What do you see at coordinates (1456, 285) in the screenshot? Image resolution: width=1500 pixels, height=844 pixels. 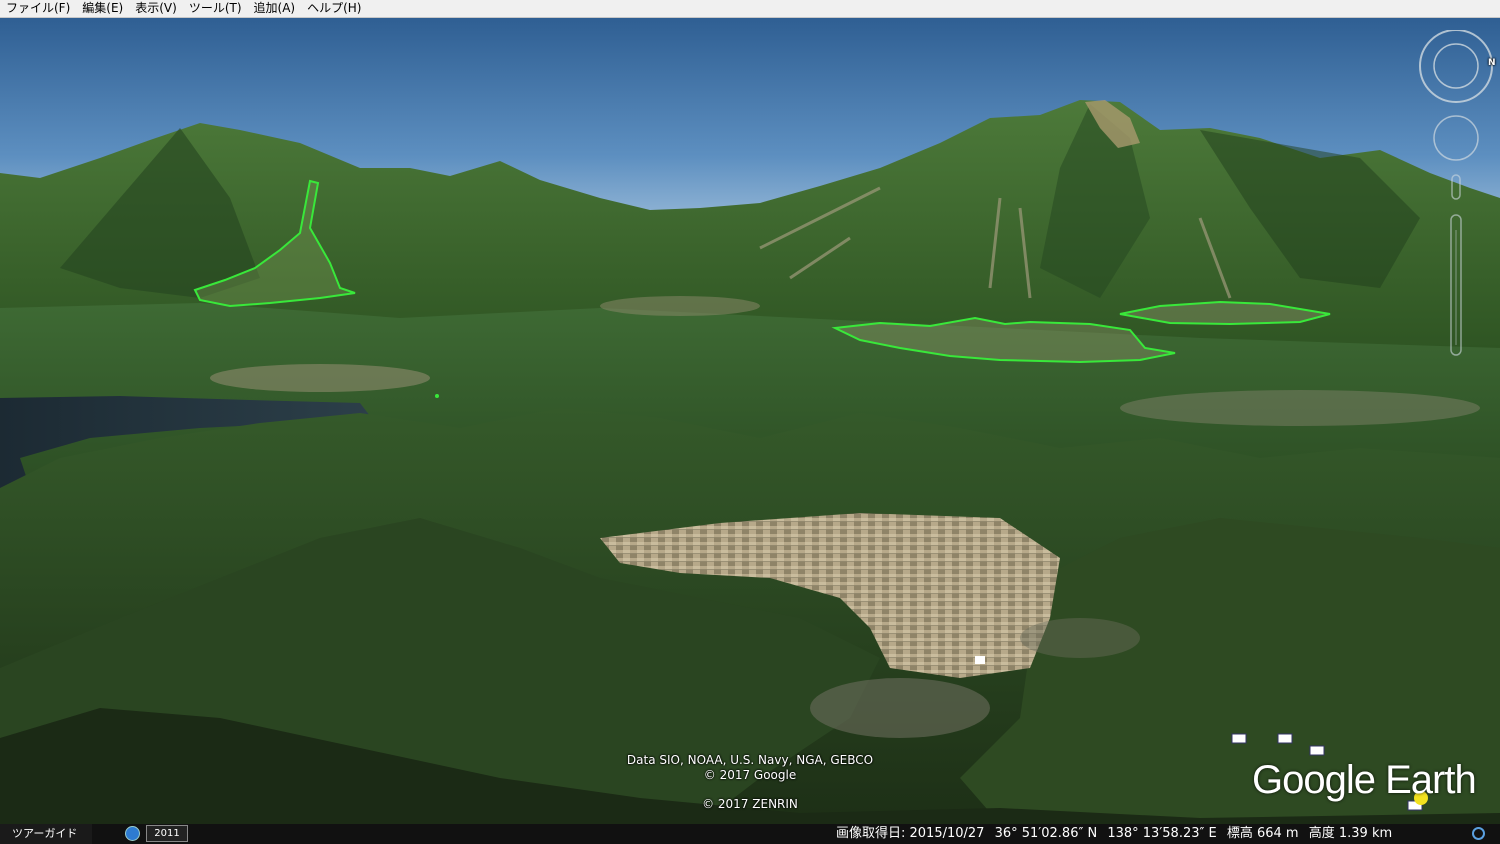 I see `zoom-slider-icon` at bounding box center [1456, 285].